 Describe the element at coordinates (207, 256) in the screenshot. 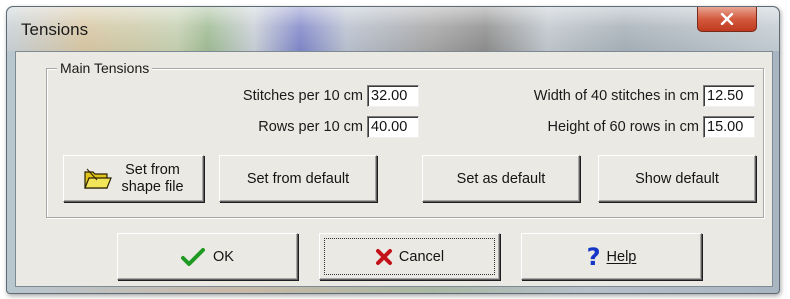

I see `ok-button: OK` at that location.